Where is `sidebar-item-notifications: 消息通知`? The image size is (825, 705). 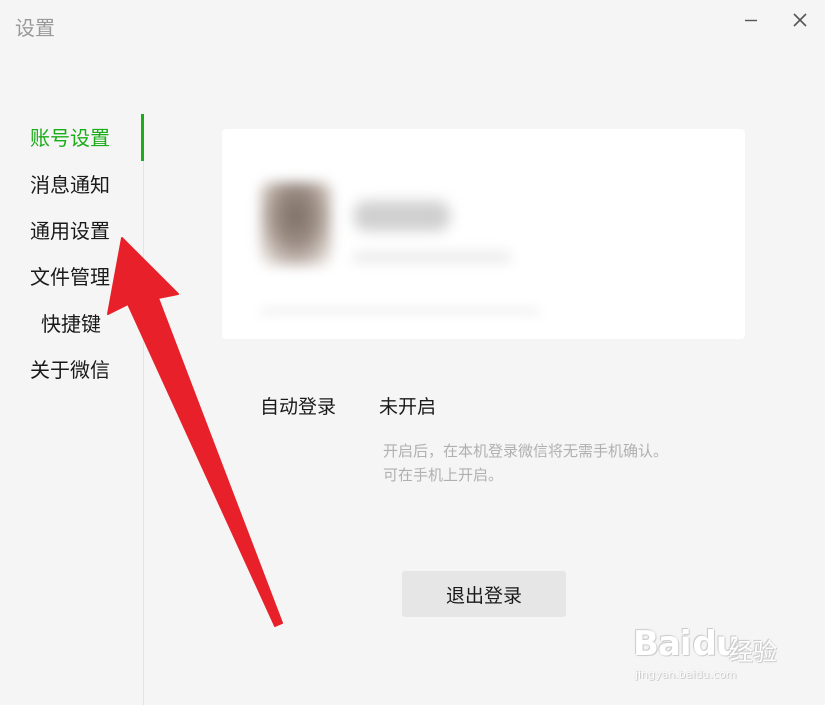 sidebar-item-notifications: 消息通知 is located at coordinates (85, 185).